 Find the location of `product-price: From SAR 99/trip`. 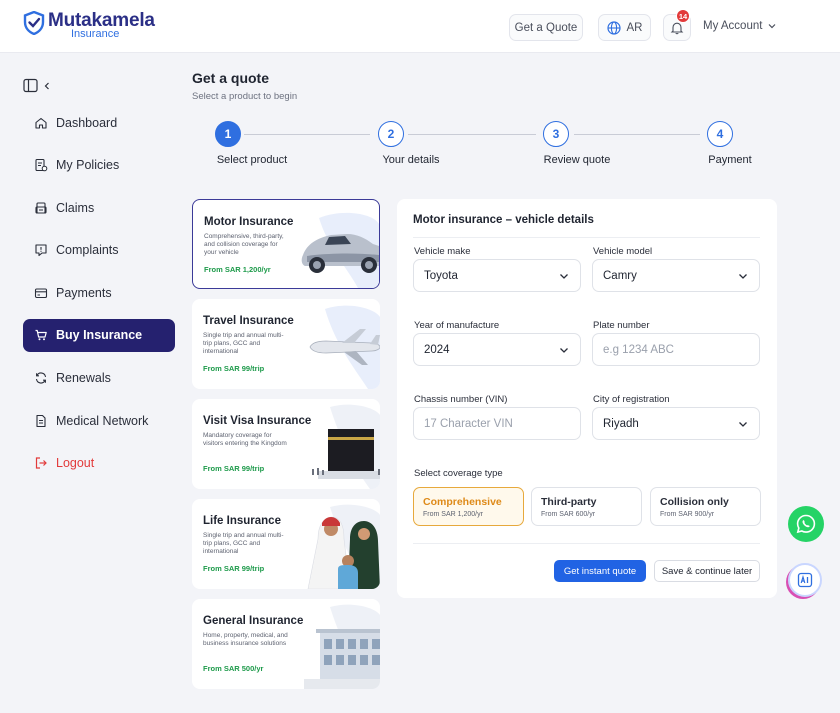

product-price: From SAR 99/trip is located at coordinates (234, 568).